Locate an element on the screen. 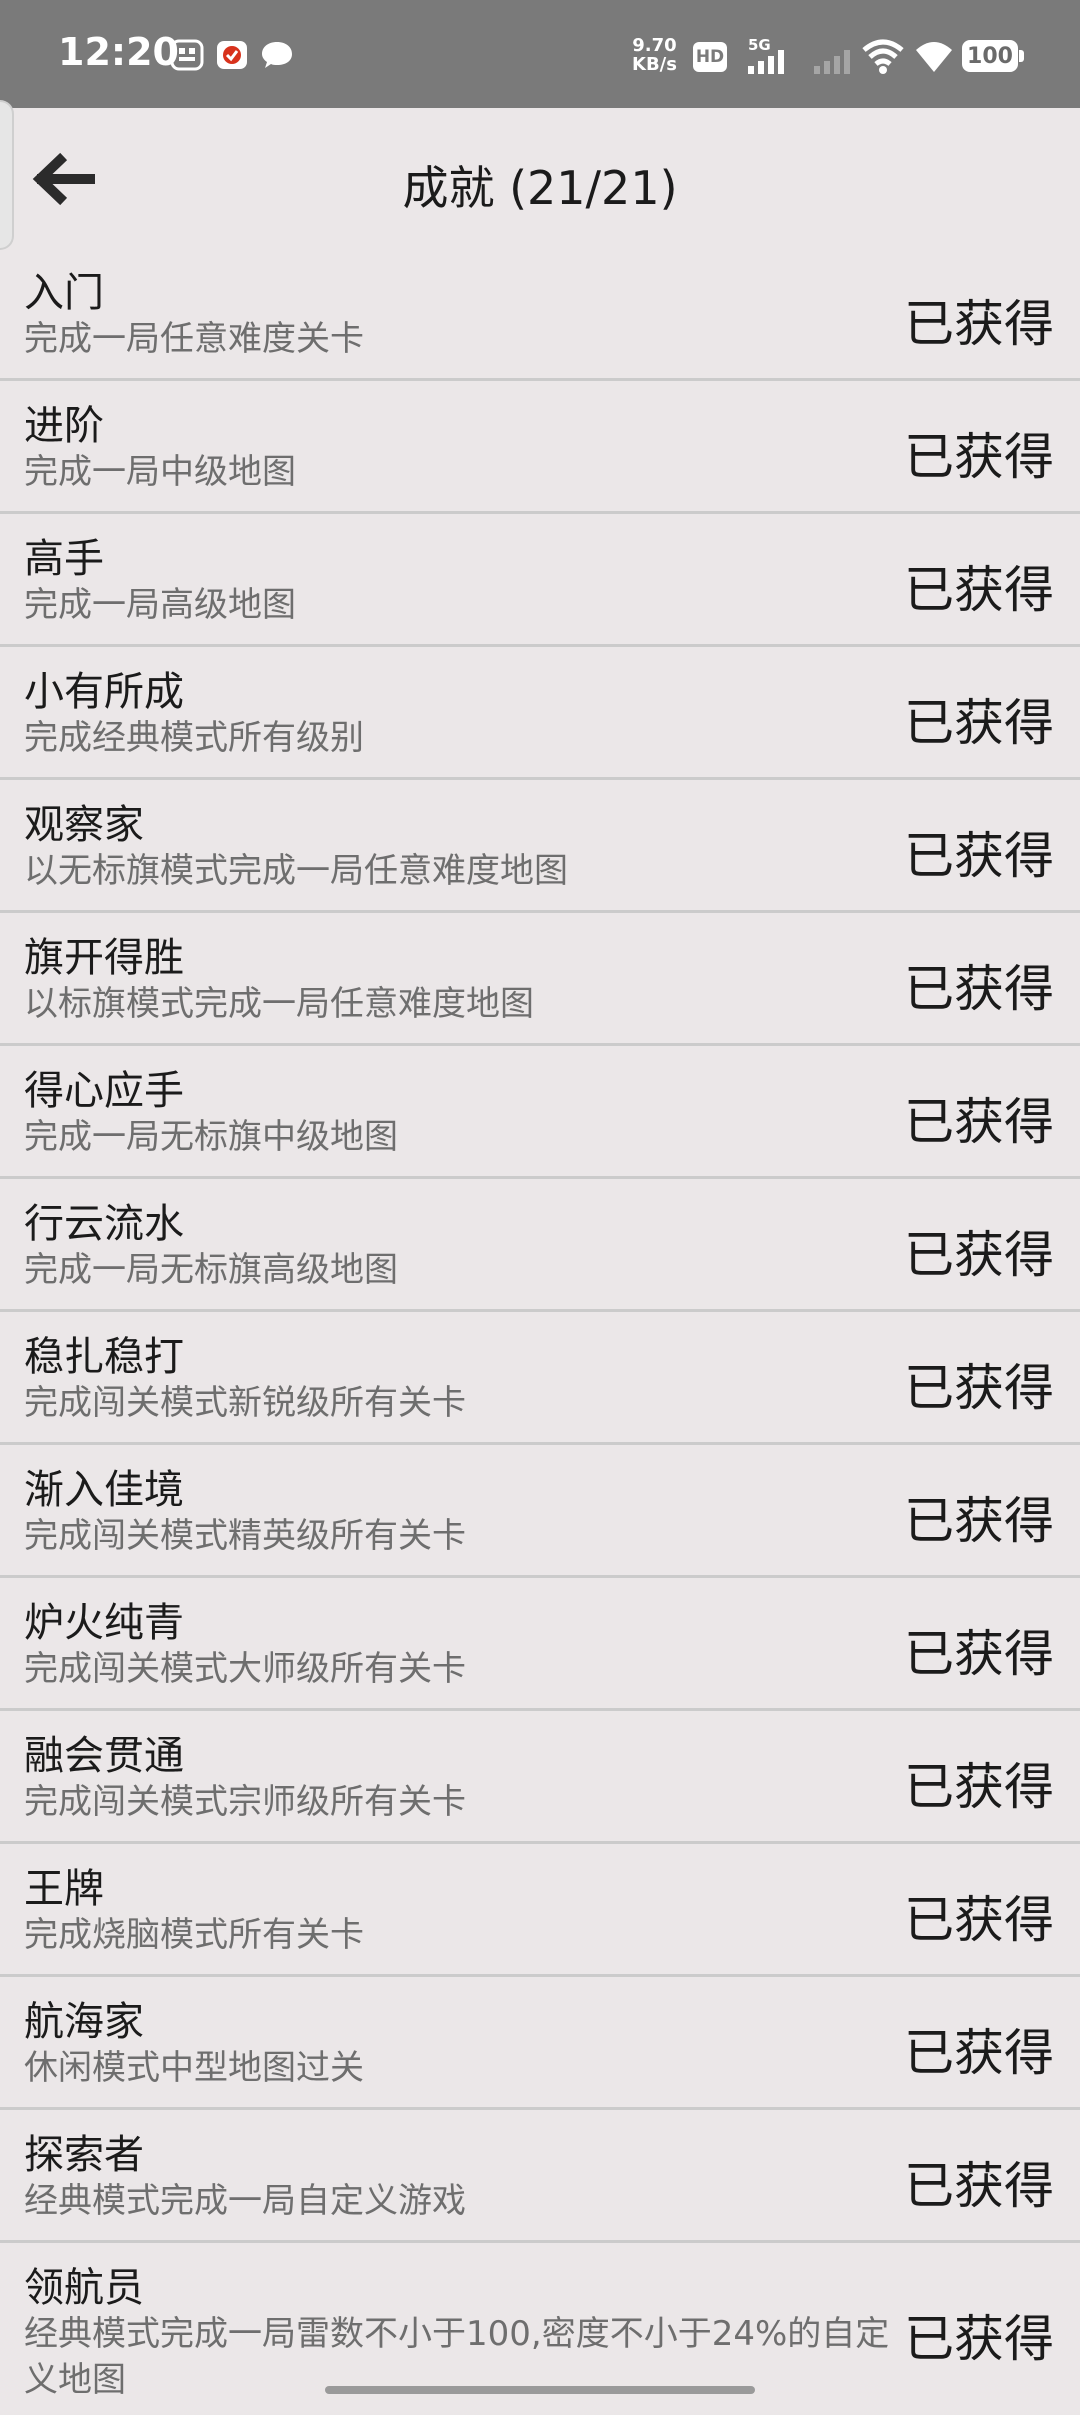  status-time: 12:20 is located at coordinates (118, 52).